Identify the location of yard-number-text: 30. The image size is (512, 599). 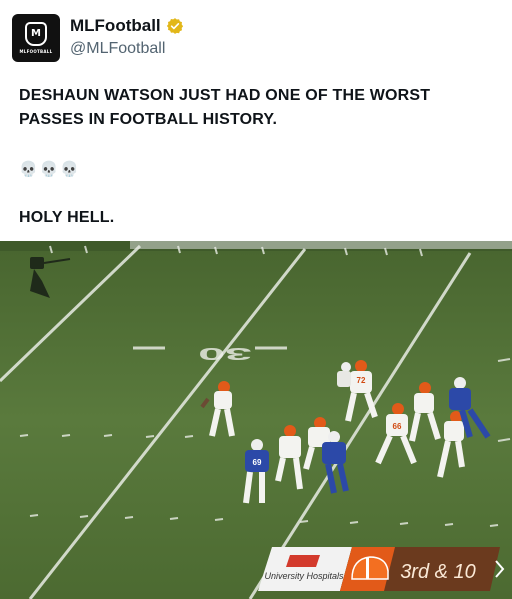
(225, 354).